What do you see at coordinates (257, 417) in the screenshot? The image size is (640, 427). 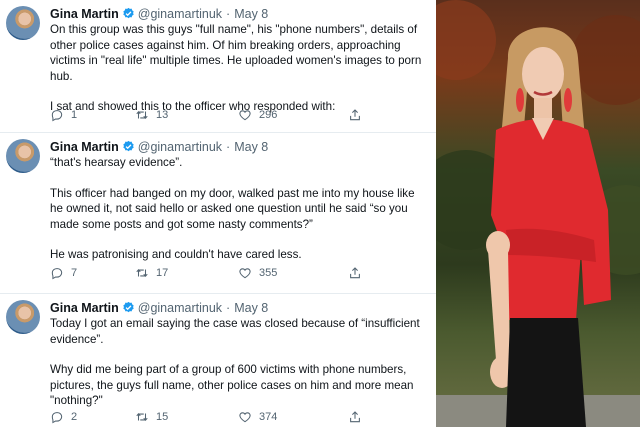 I see `like-button: 374` at bounding box center [257, 417].